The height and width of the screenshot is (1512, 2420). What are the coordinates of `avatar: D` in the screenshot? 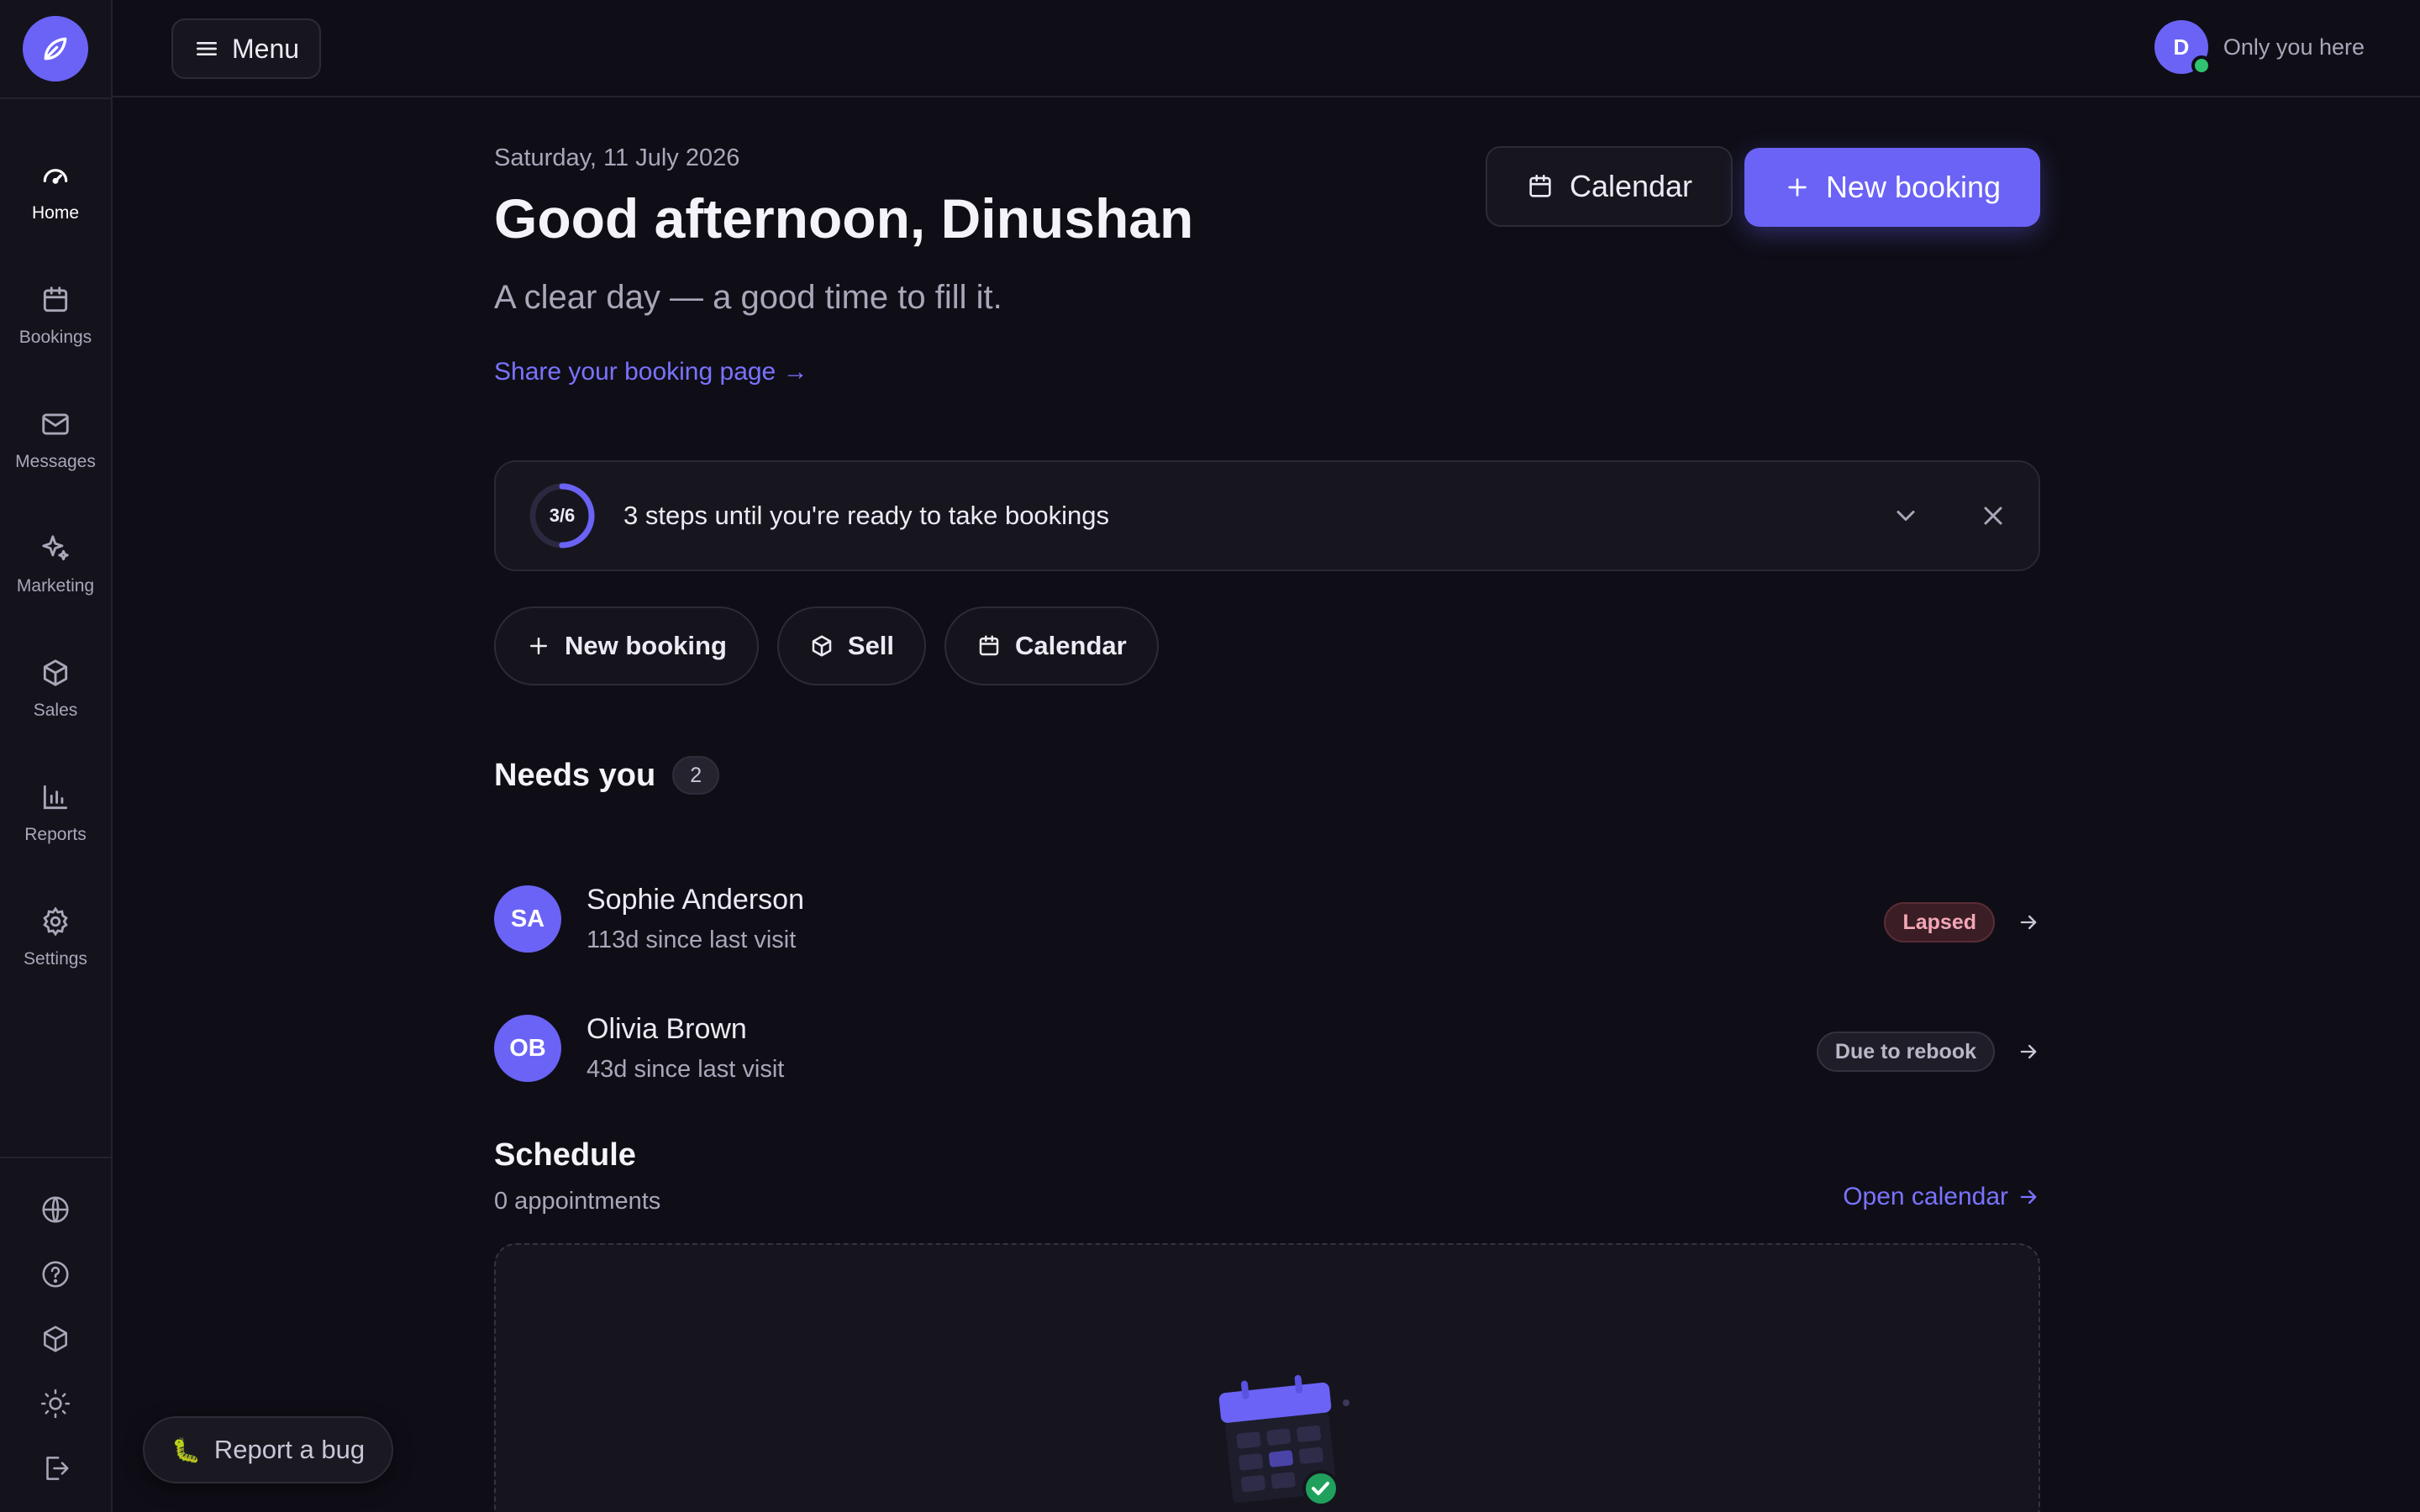 It's located at (2183, 48).